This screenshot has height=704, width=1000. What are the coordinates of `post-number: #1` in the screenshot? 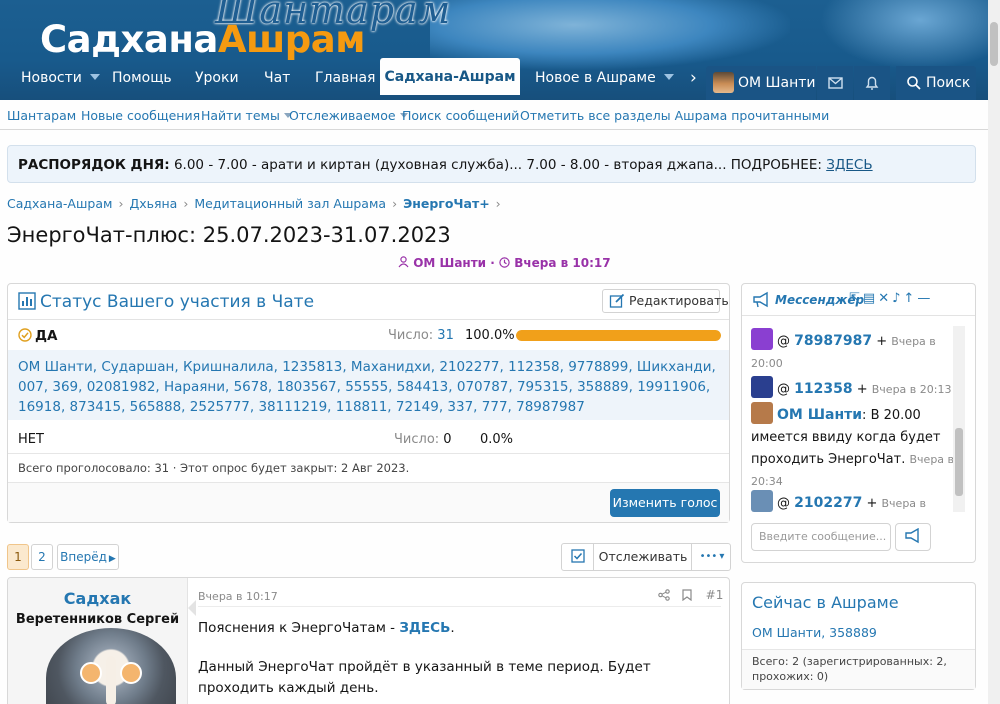 It's located at (715, 595).